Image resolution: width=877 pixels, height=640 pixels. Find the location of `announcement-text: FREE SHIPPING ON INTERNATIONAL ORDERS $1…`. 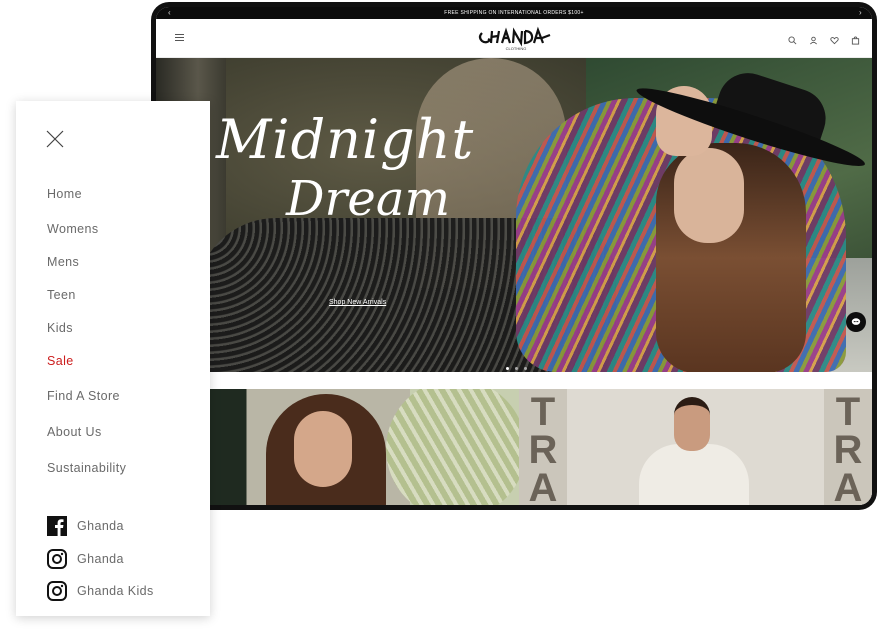

announcement-text: FREE SHIPPING ON INTERNATIONAL ORDERS $1… is located at coordinates (514, 13).